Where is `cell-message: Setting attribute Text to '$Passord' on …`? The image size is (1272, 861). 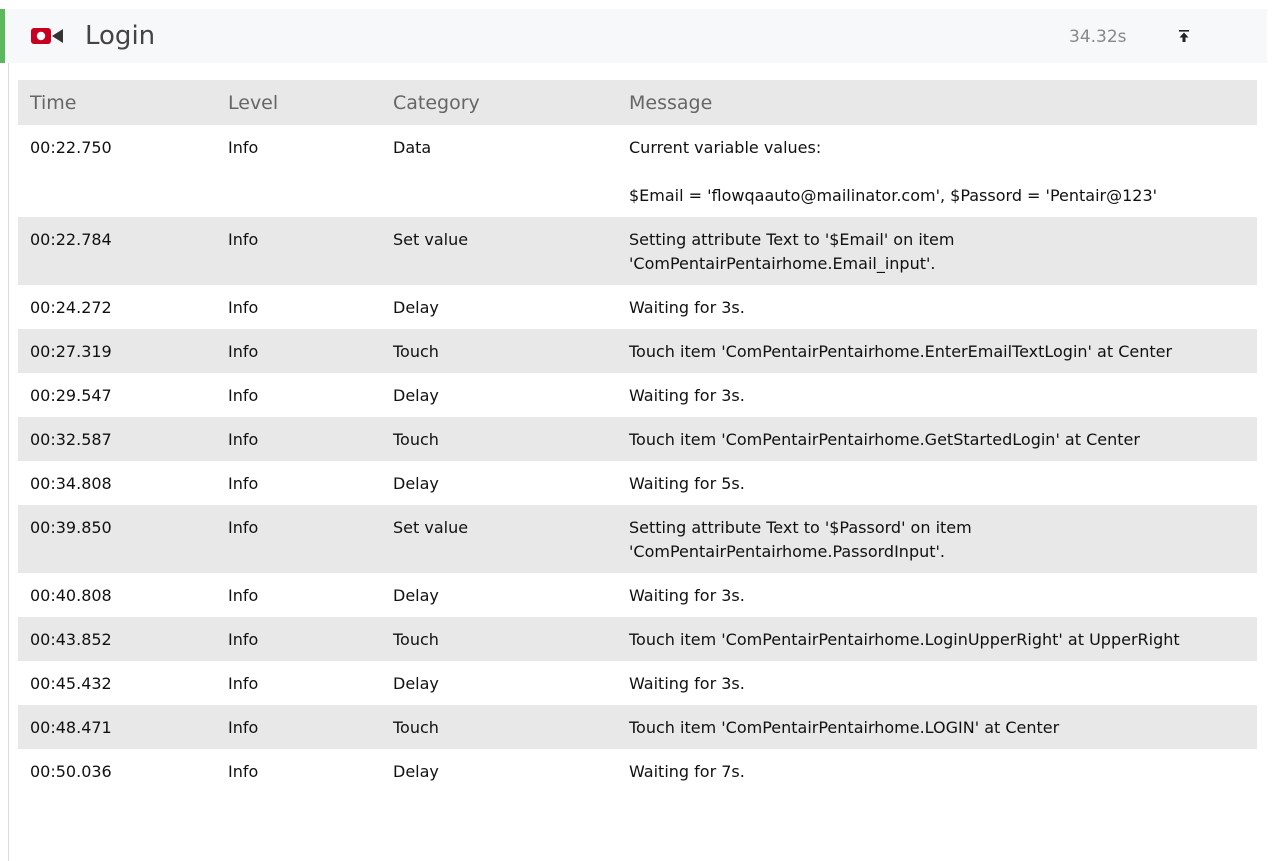 cell-message: Setting attribute Text to '$Passord' on … is located at coordinates (937, 539).